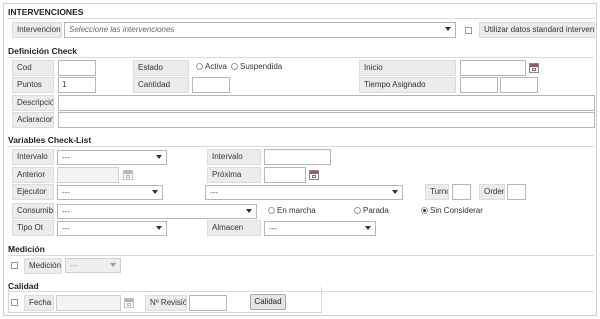 This screenshot has height=319, width=600. What do you see at coordinates (46, 12) in the screenshot?
I see `section-title-intervenciones: INTERVENCIONES` at bounding box center [46, 12].